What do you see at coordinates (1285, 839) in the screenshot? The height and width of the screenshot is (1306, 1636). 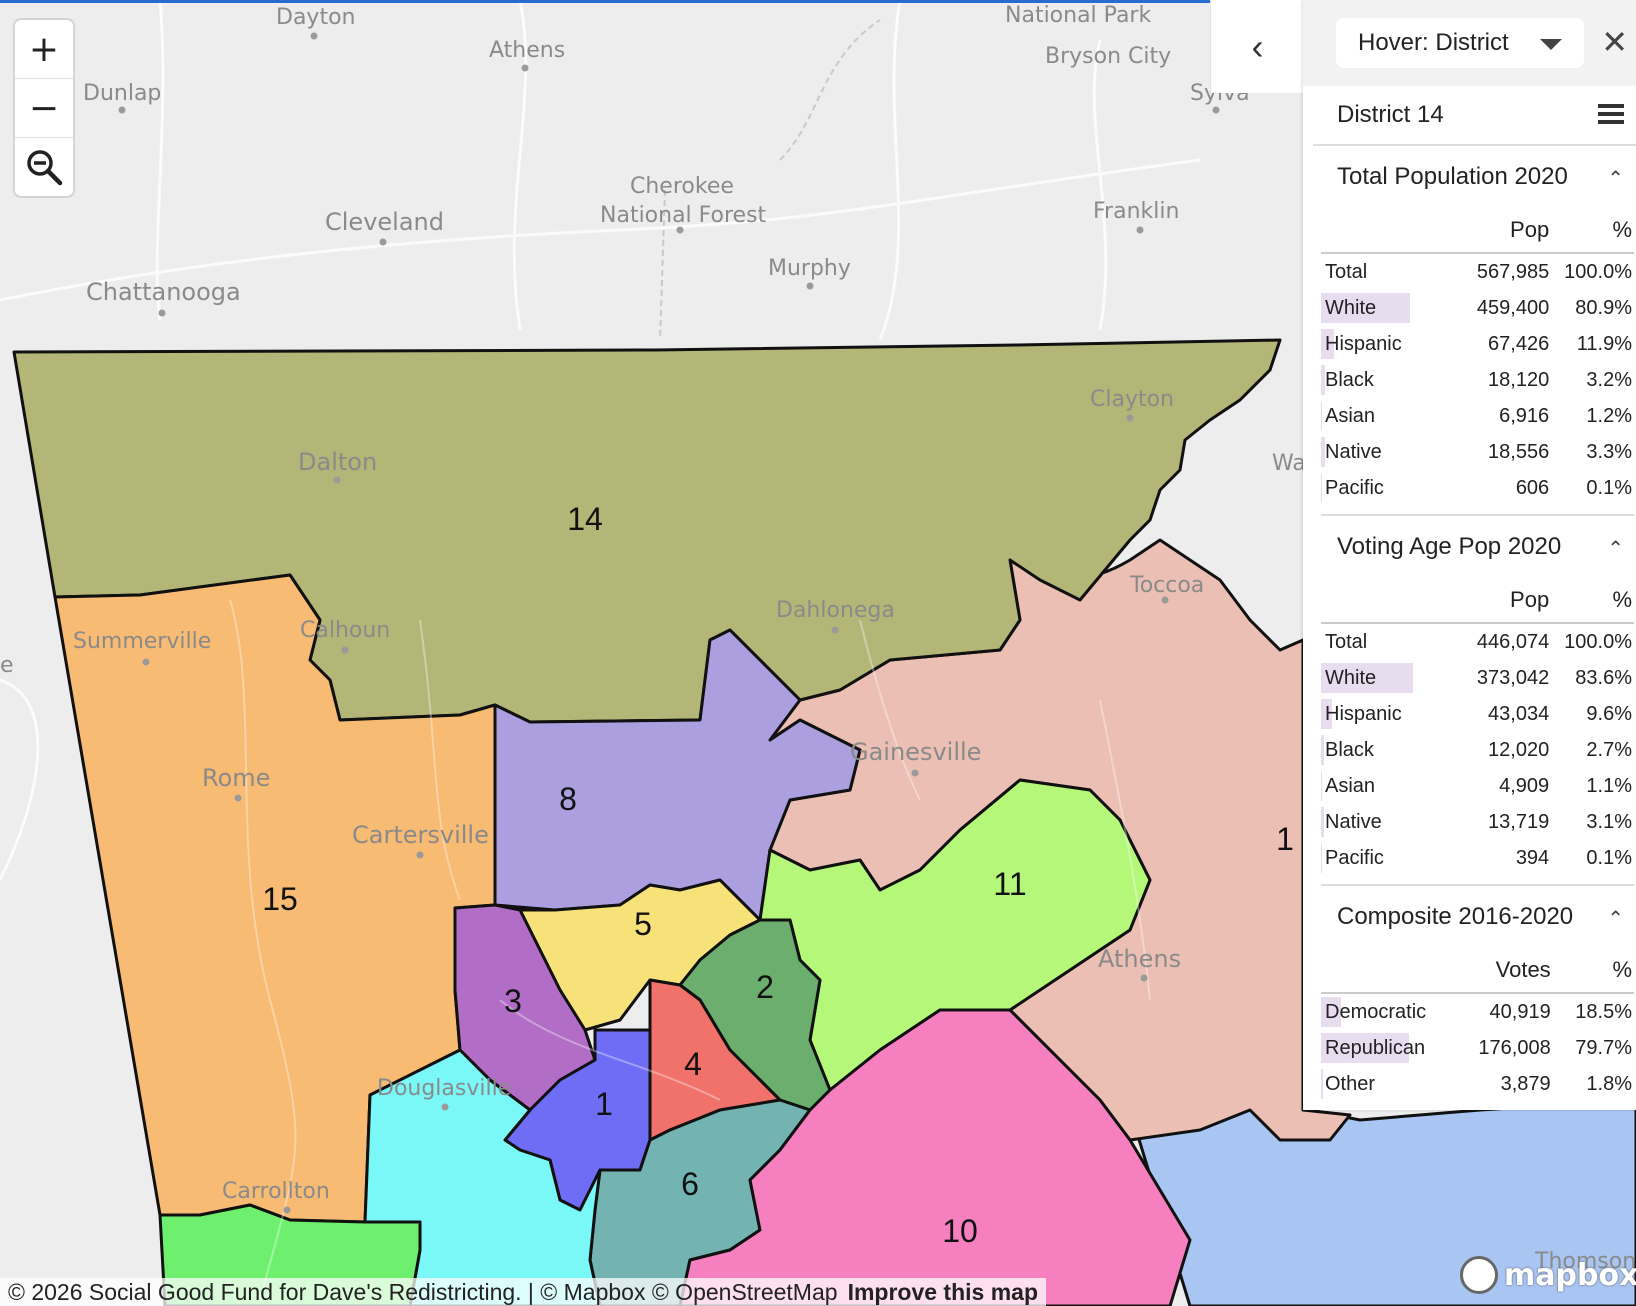 I see `district-label-9: 1` at bounding box center [1285, 839].